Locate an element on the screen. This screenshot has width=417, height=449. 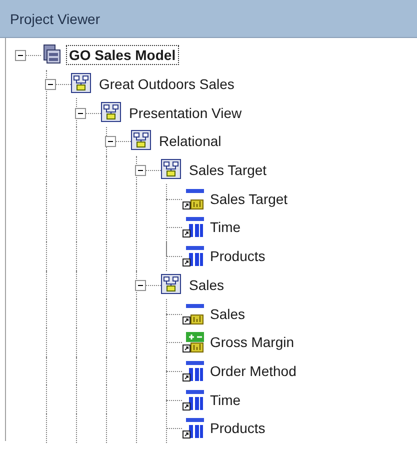
filing-cabinet-icon is located at coordinates (51, 54).